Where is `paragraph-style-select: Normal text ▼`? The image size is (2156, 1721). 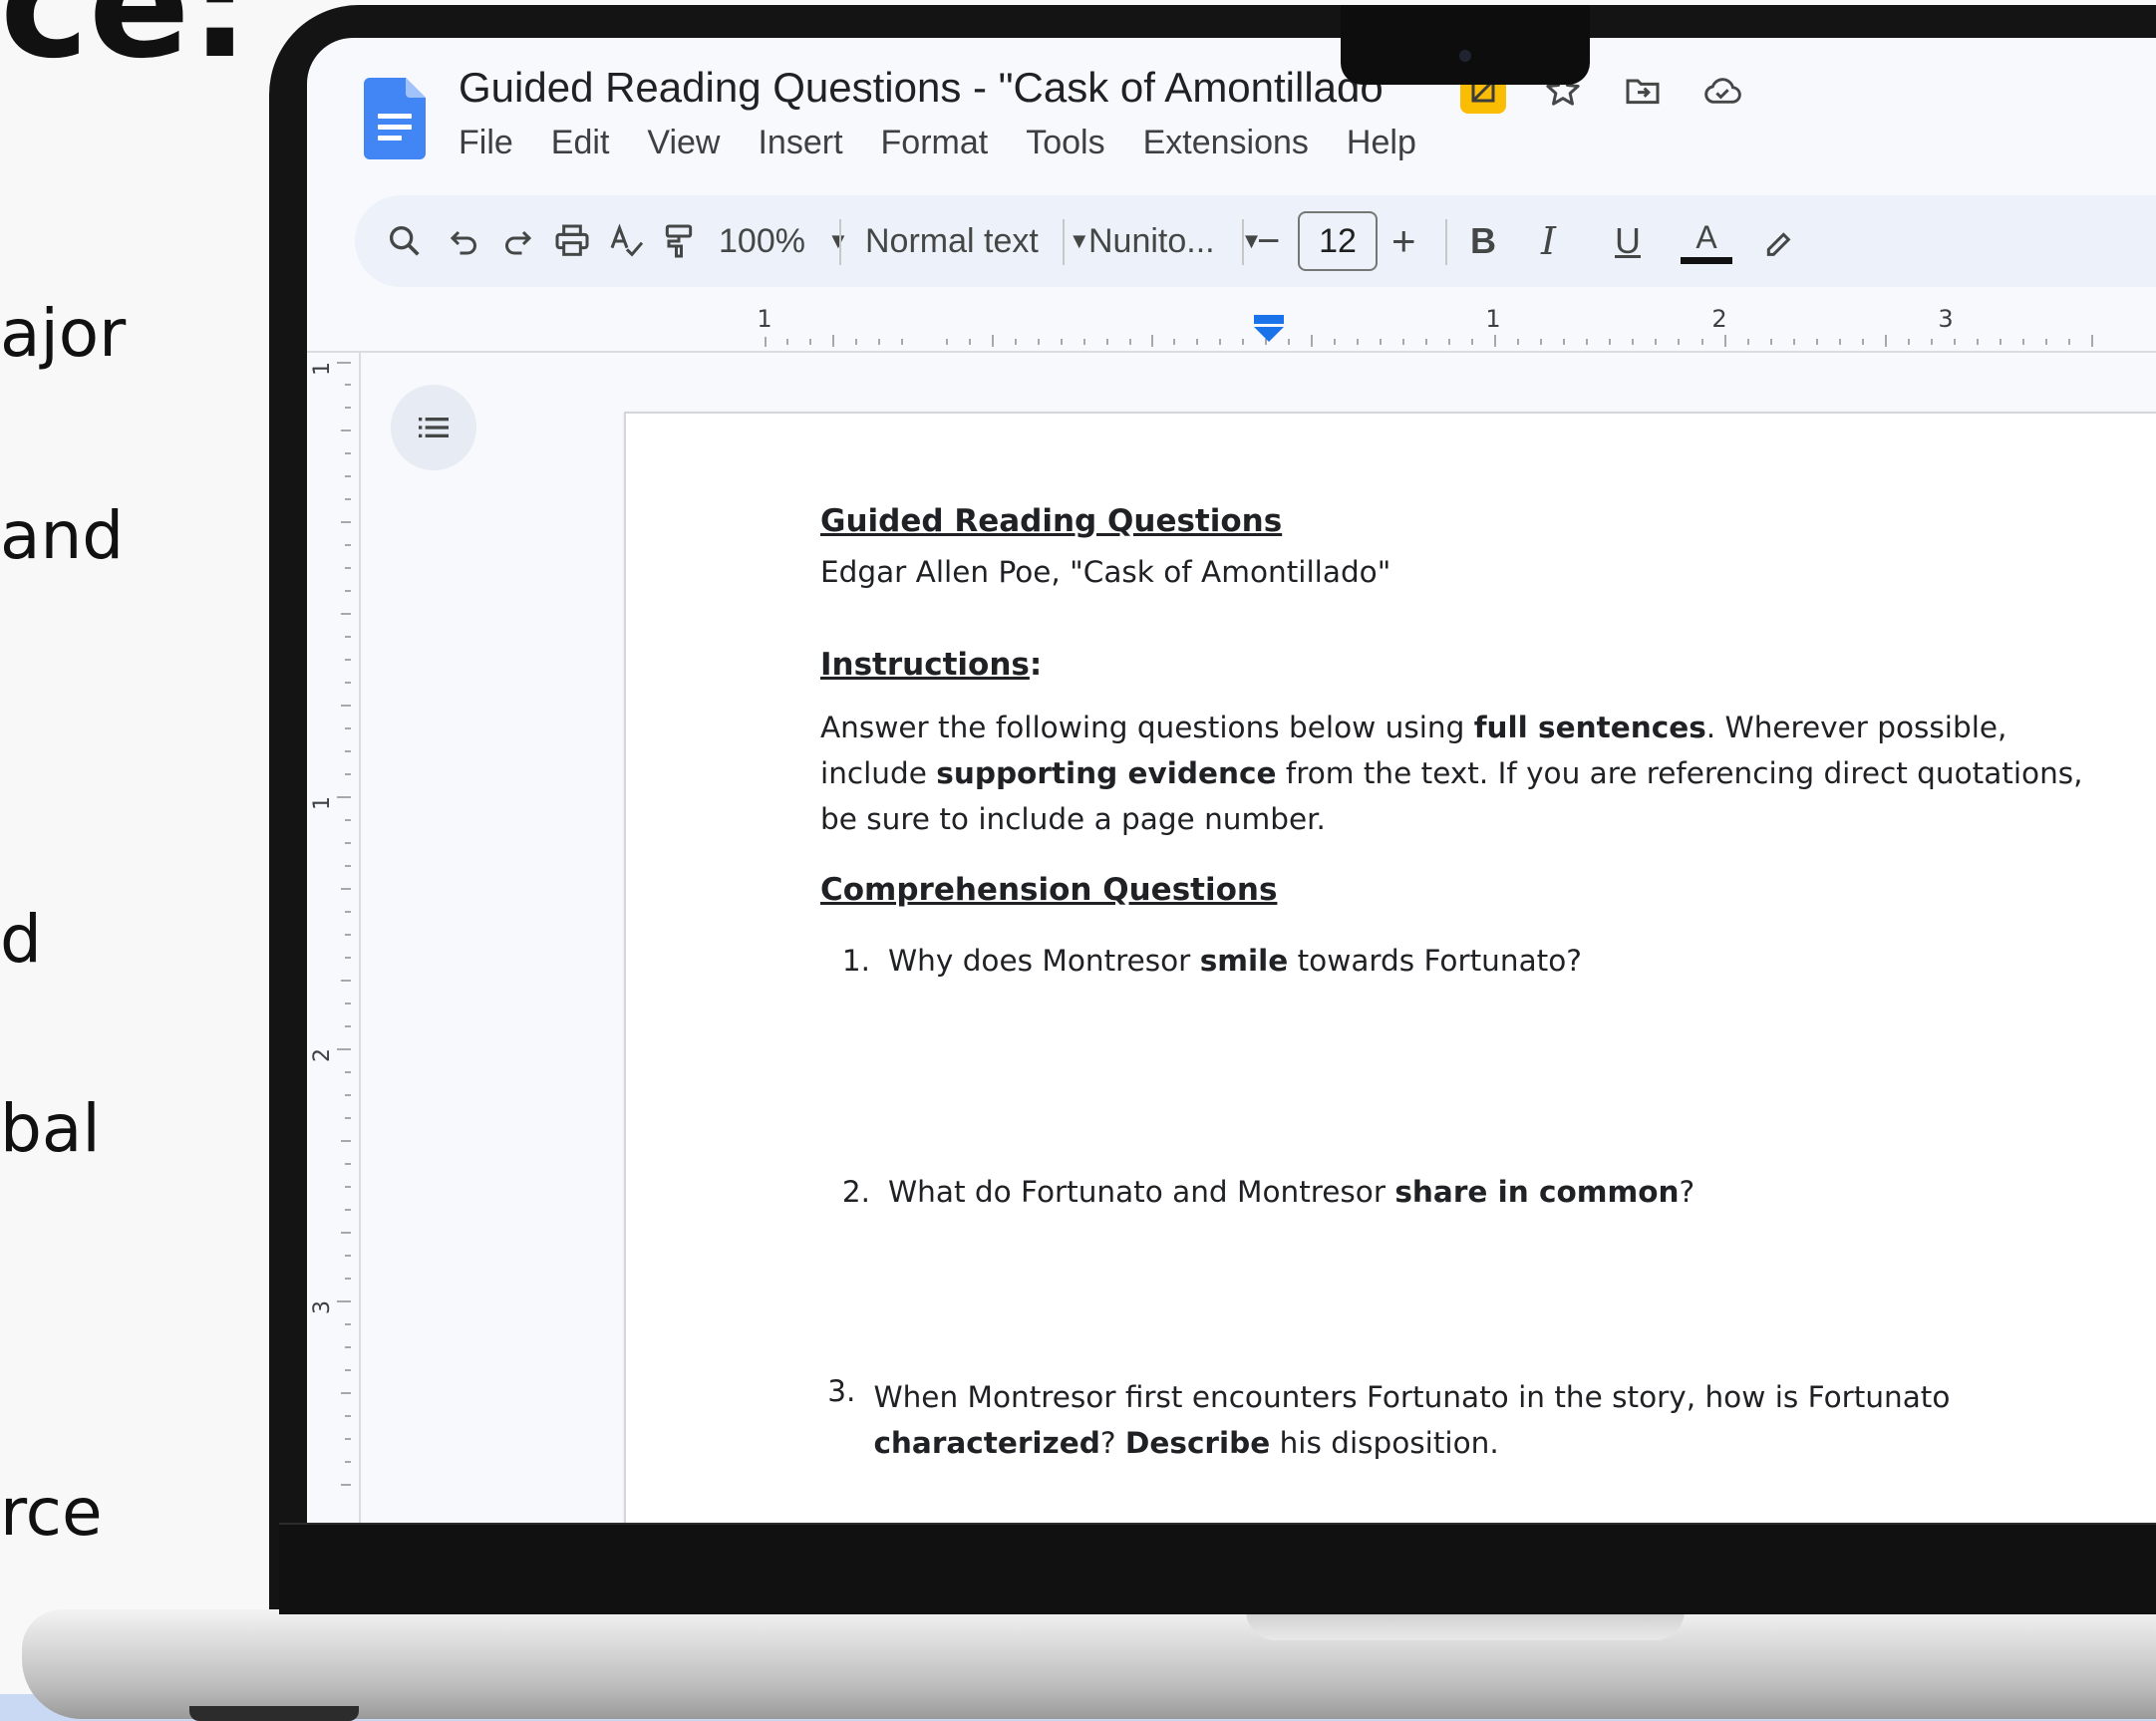
paragraph-style-select: Normal text ▼ is located at coordinates (977, 241).